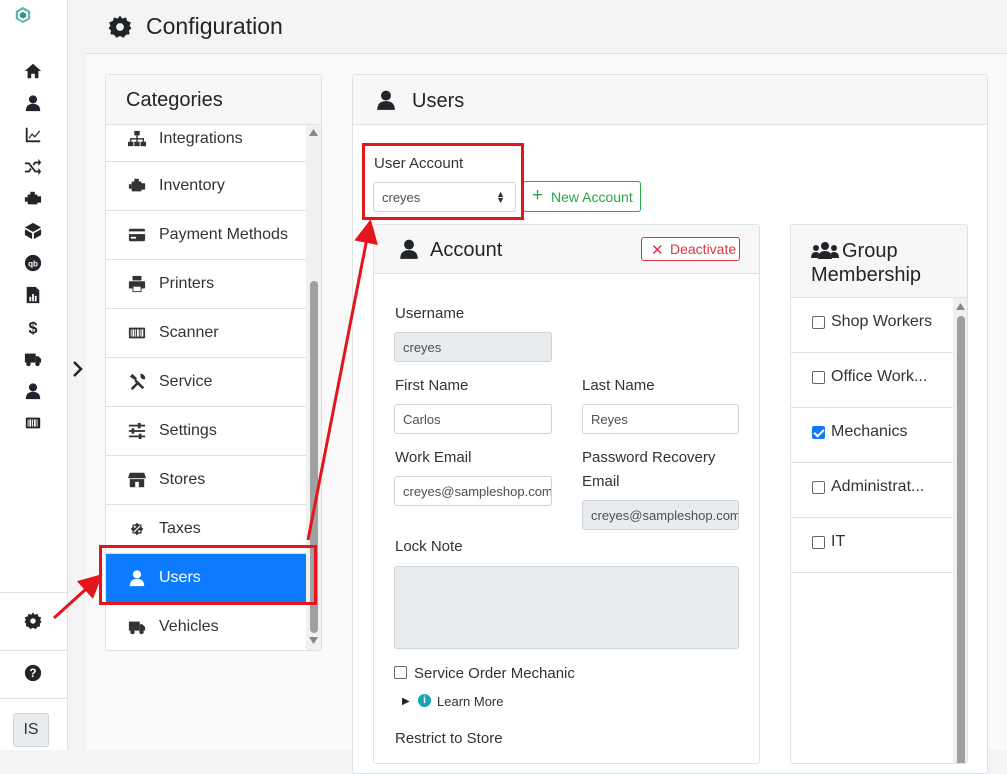  I want to click on category-item-settings: Settings, so click(206, 431).